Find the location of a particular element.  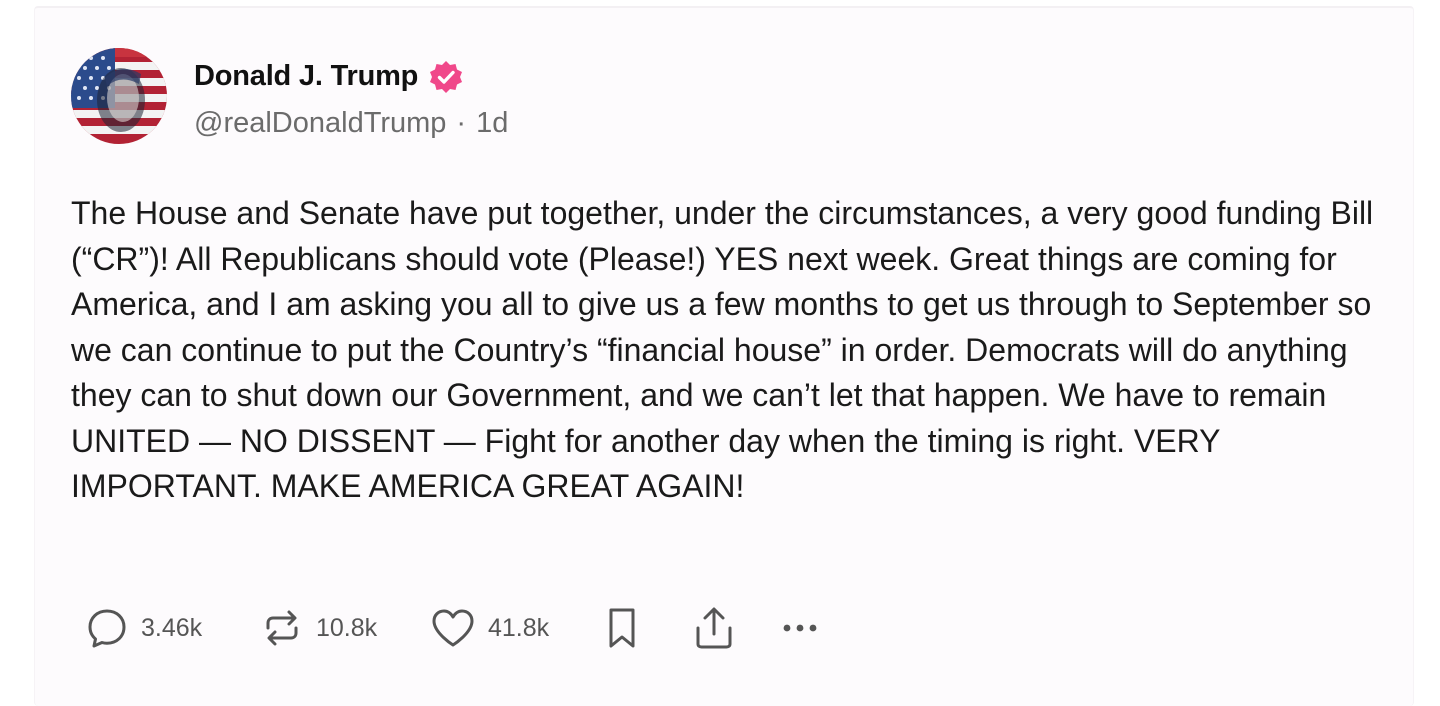

share-button is located at coordinates (735, 628).